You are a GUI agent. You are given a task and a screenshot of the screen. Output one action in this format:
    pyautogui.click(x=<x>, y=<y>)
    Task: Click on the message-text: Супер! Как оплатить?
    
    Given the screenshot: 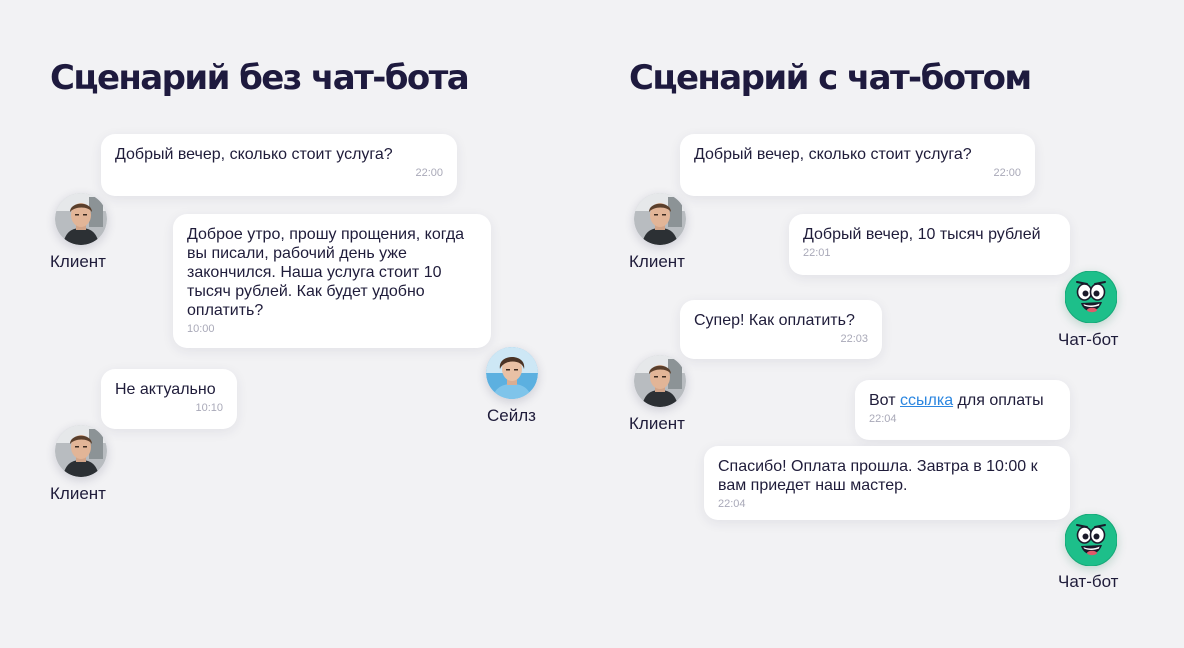 What is the action you would take?
    pyautogui.click(x=774, y=320)
    